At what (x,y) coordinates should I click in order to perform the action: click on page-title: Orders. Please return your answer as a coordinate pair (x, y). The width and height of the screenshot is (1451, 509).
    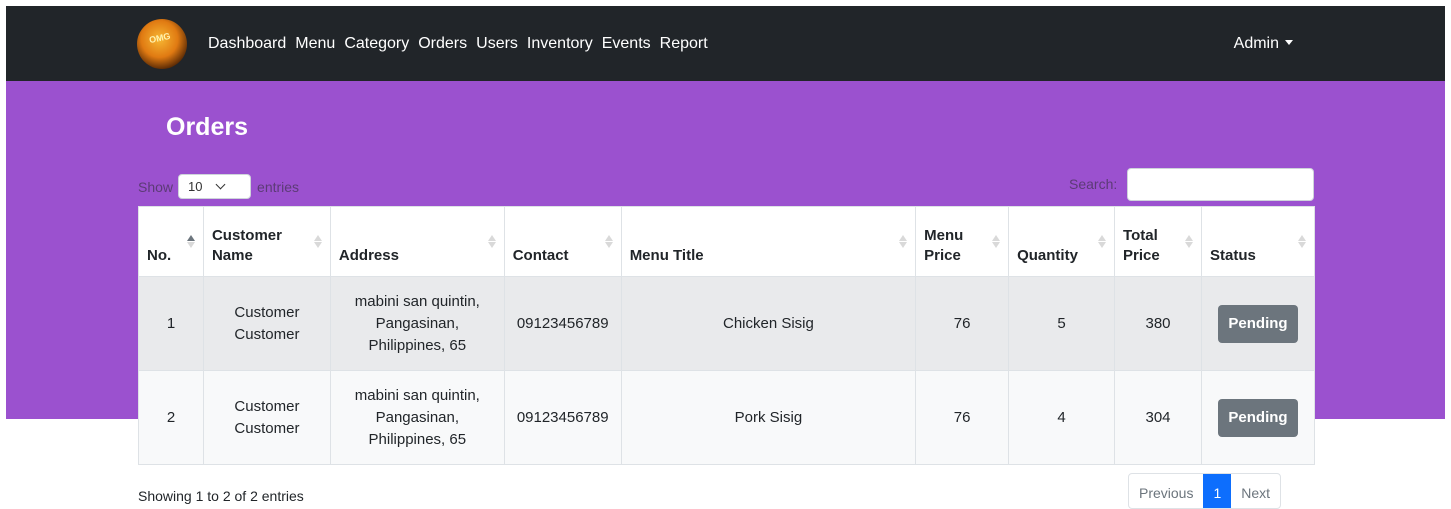
    Looking at the image, I should click on (207, 127).